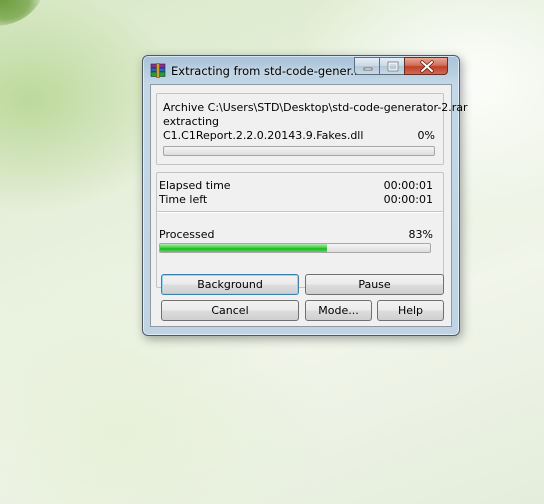 This screenshot has height=504, width=544. Describe the element at coordinates (374, 284) in the screenshot. I see `pause-button: Pause` at that location.